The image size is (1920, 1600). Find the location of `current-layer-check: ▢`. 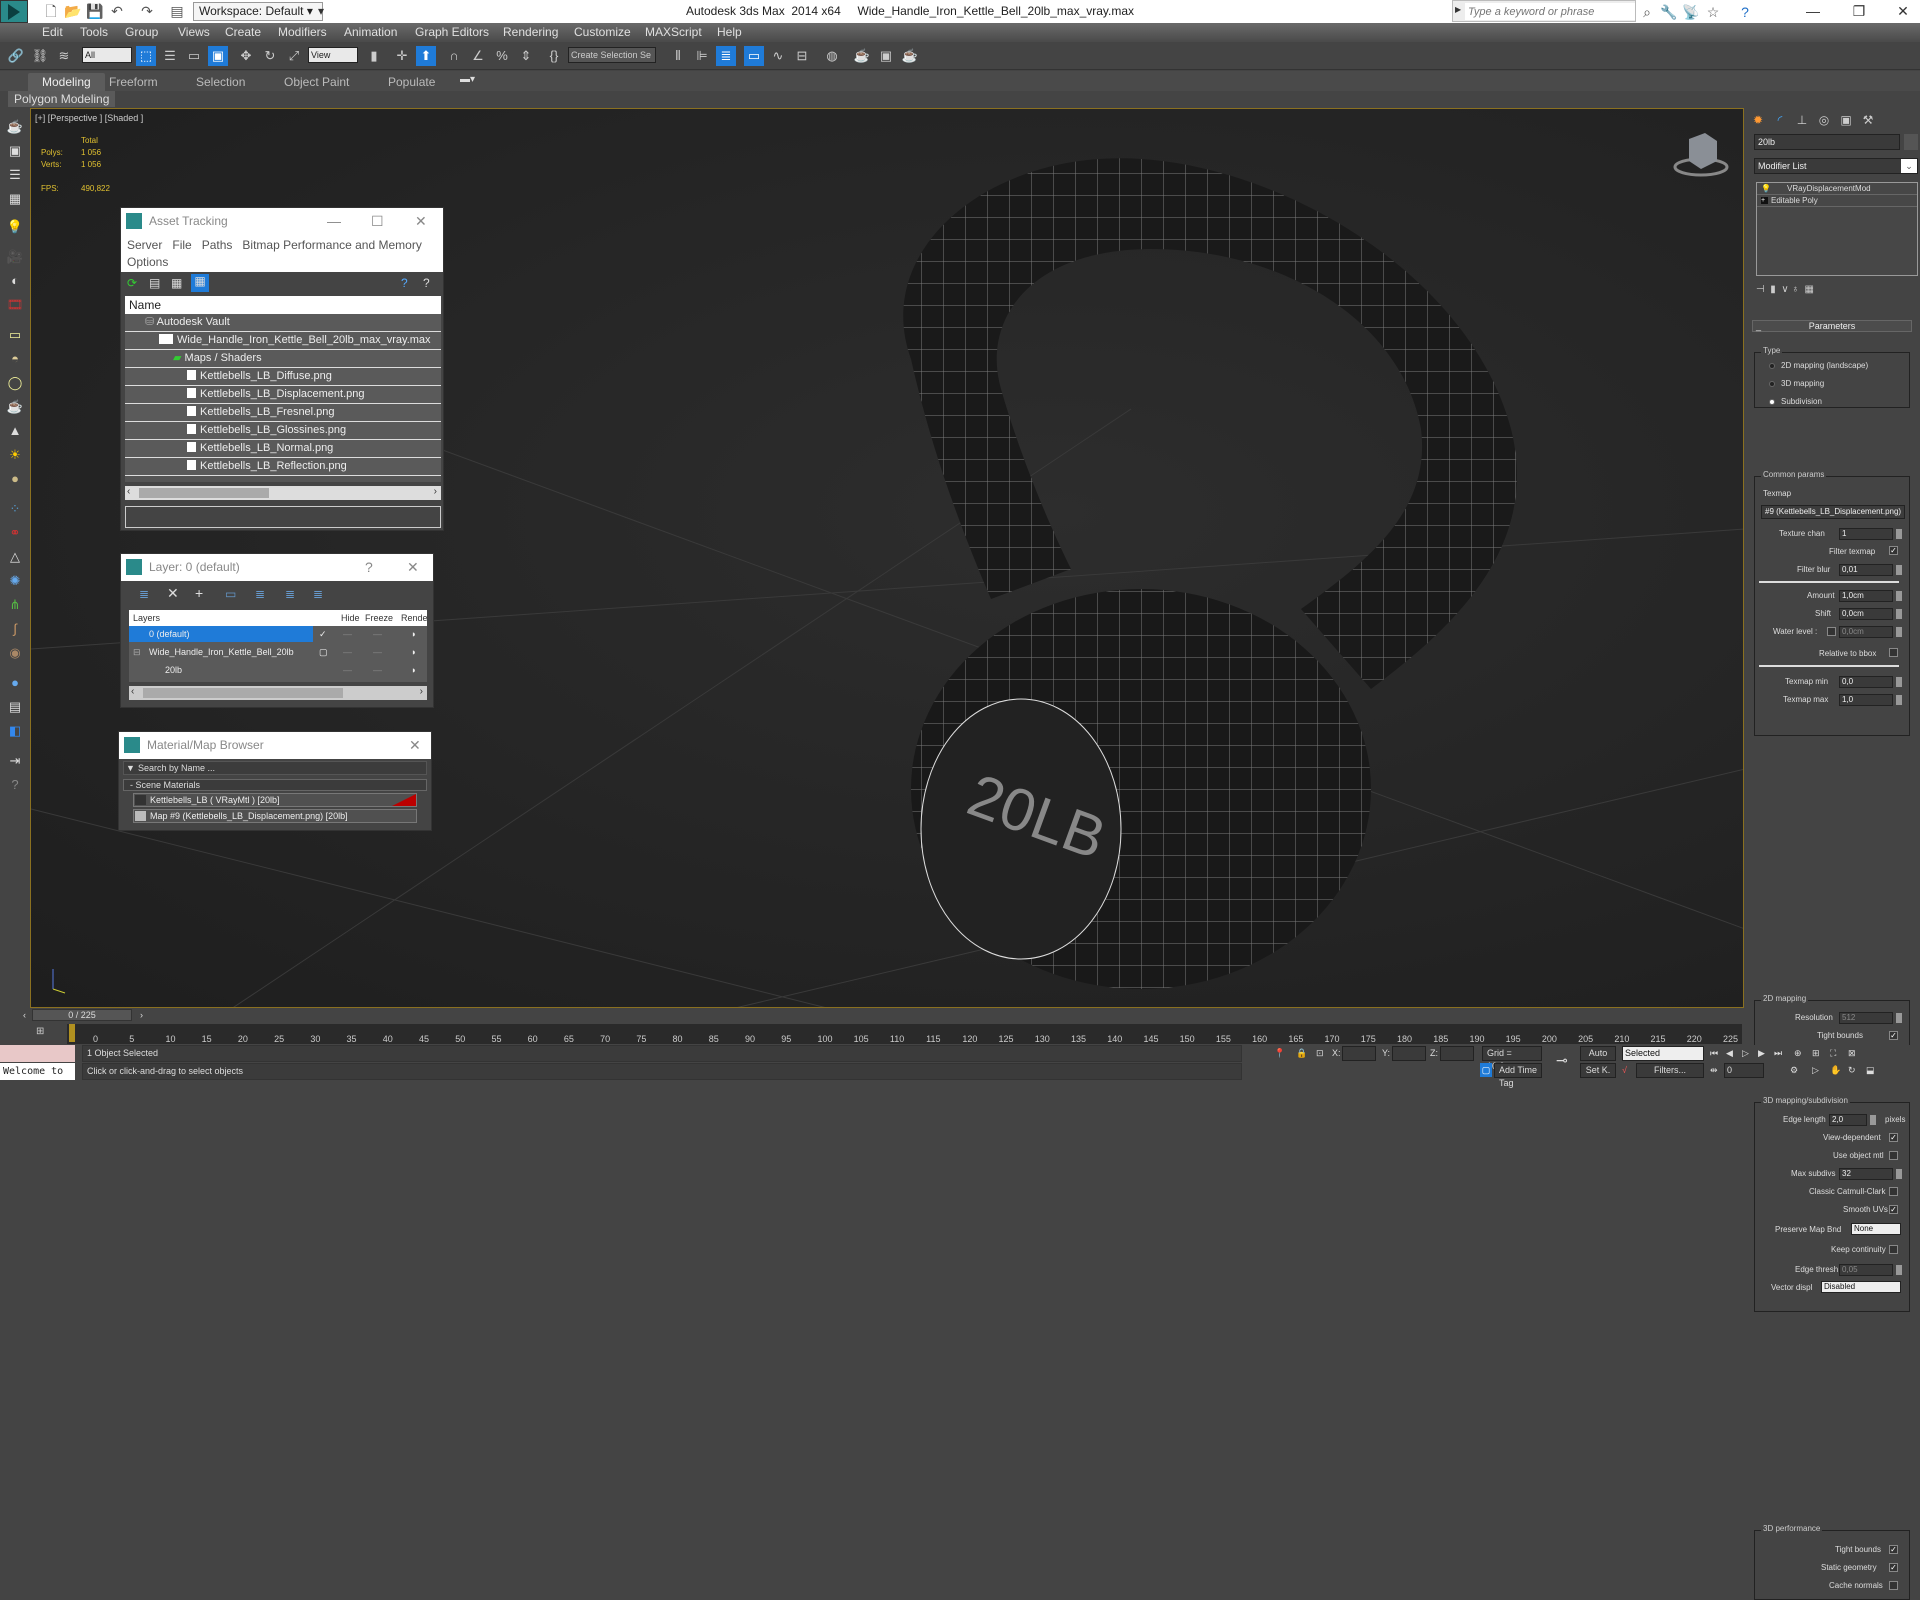

current-layer-check: ▢ is located at coordinates (323, 652).